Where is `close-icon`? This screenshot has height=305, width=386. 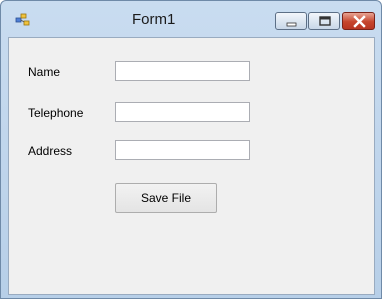 close-icon is located at coordinates (359, 21).